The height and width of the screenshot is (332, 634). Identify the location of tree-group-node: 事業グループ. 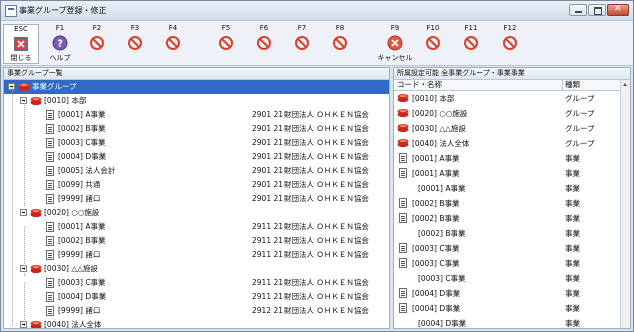
(196, 87).